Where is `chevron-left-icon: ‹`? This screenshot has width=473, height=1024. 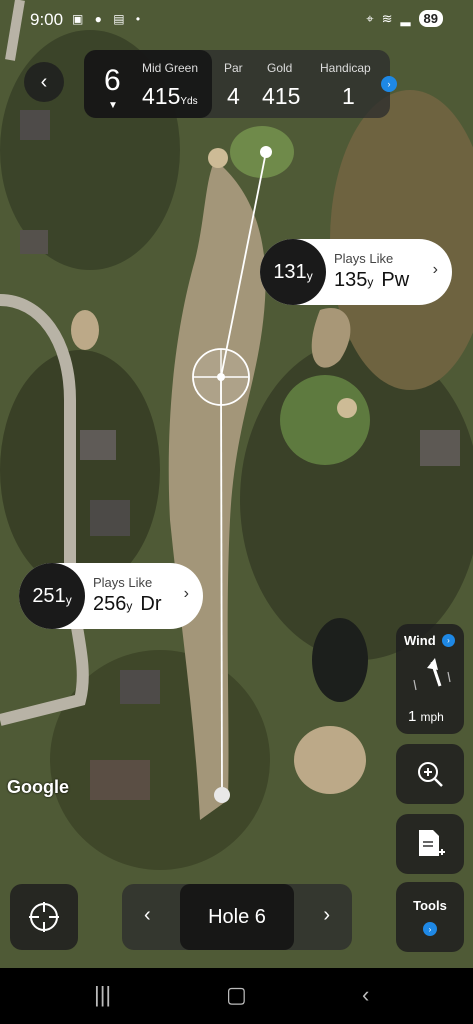
chevron-left-icon: ‹ is located at coordinates (44, 81).